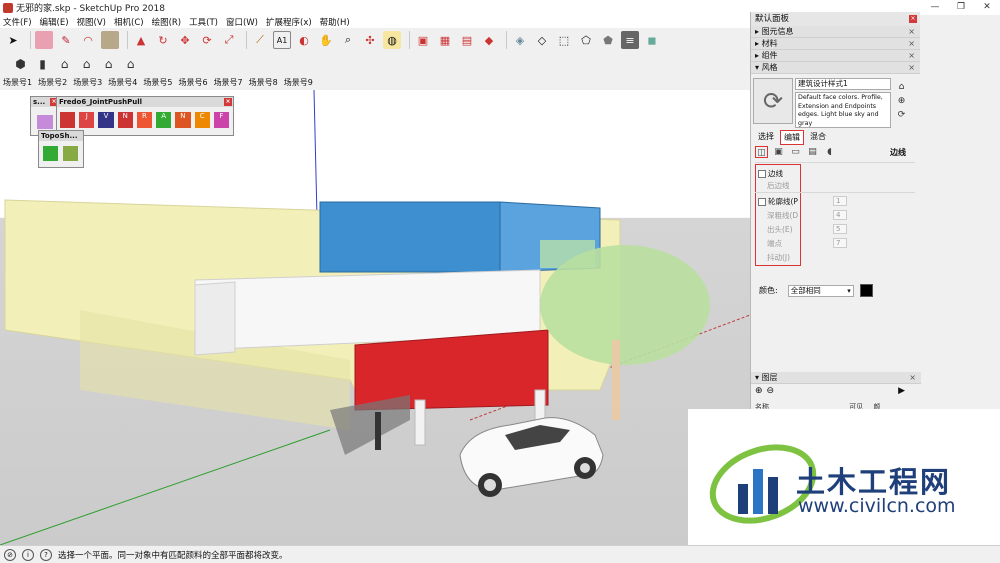 The width and height of the screenshot is (1000, 563). Describe the element at coordinates (110, 40) in the screenshot. I see `rectangle-icon` at that location.